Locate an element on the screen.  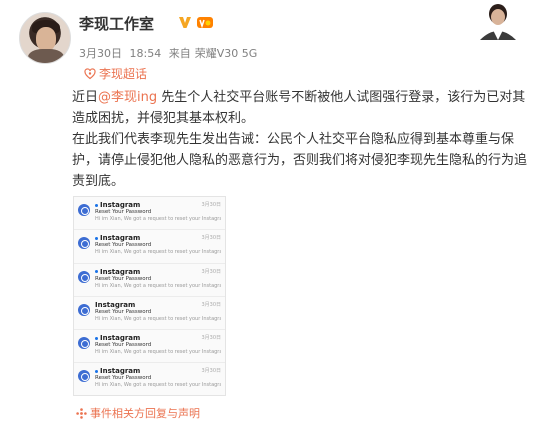
author-name: 李现工作室 is located at coordinates (116, 23).